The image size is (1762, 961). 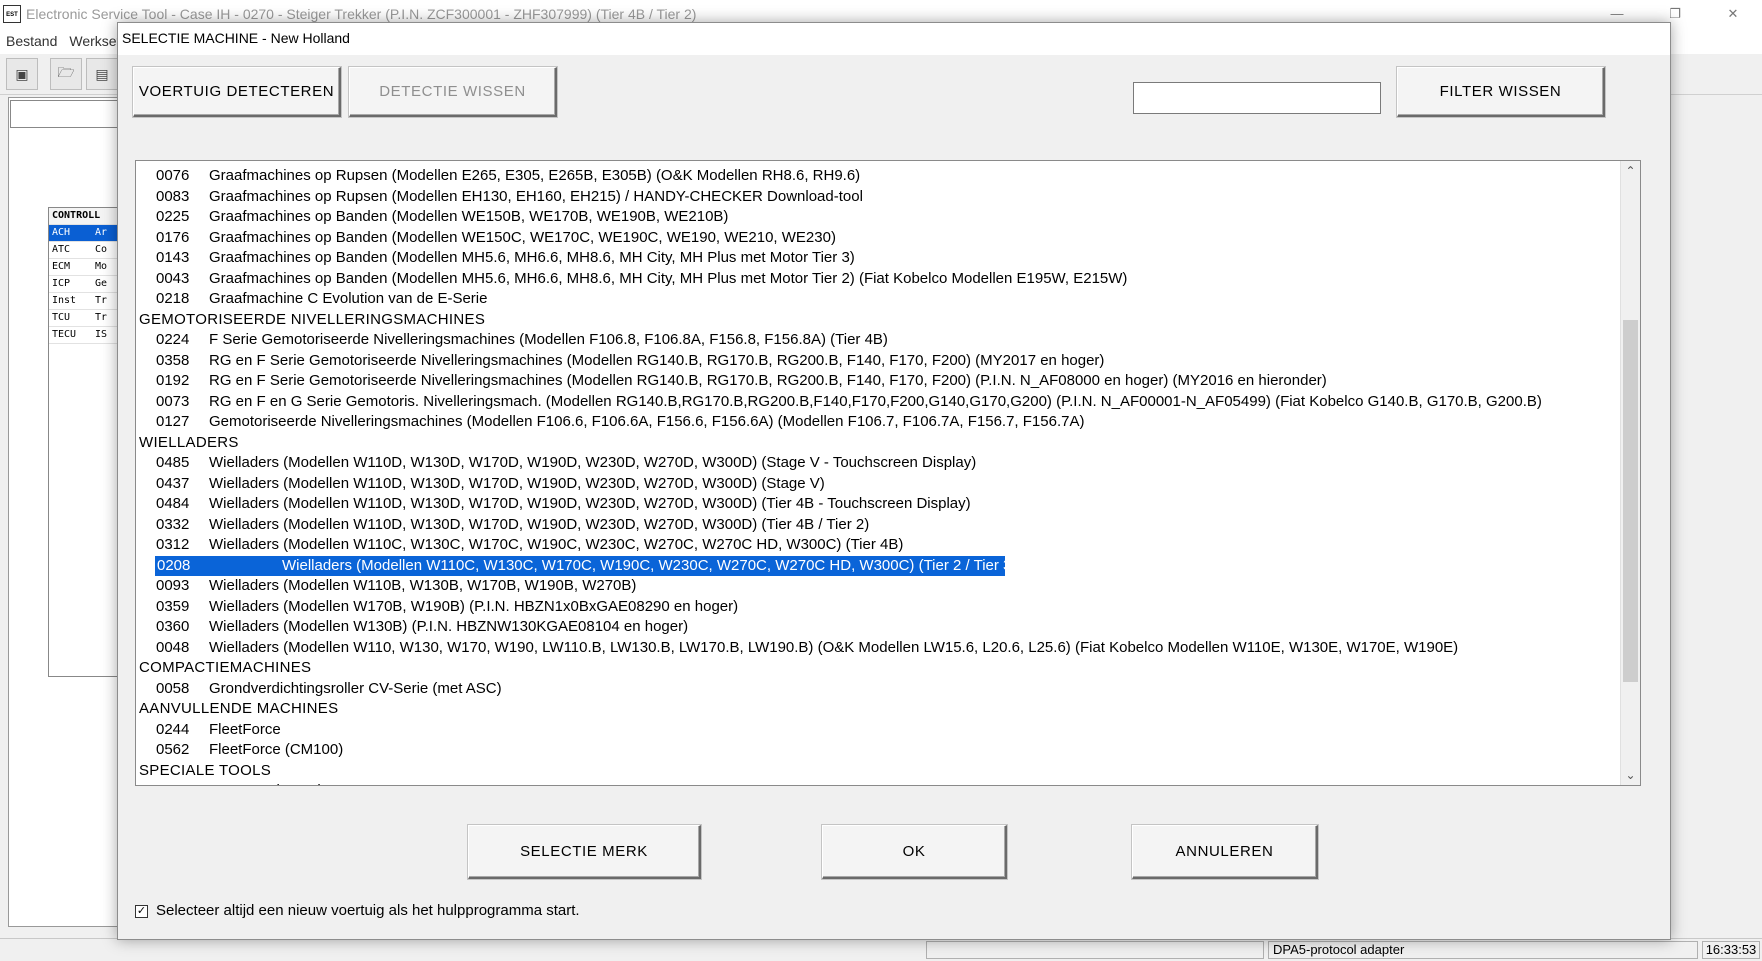 I want to click on checkmark-icon: ✓, so click(x=141, y=911).